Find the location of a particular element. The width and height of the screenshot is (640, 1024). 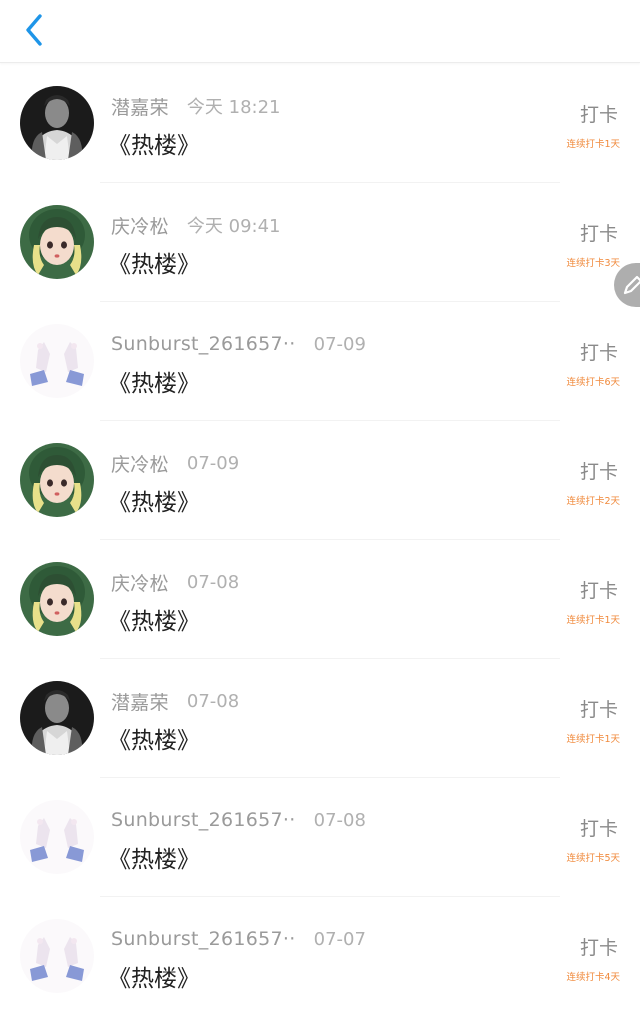

back-button is located at coordinates (34, 30).